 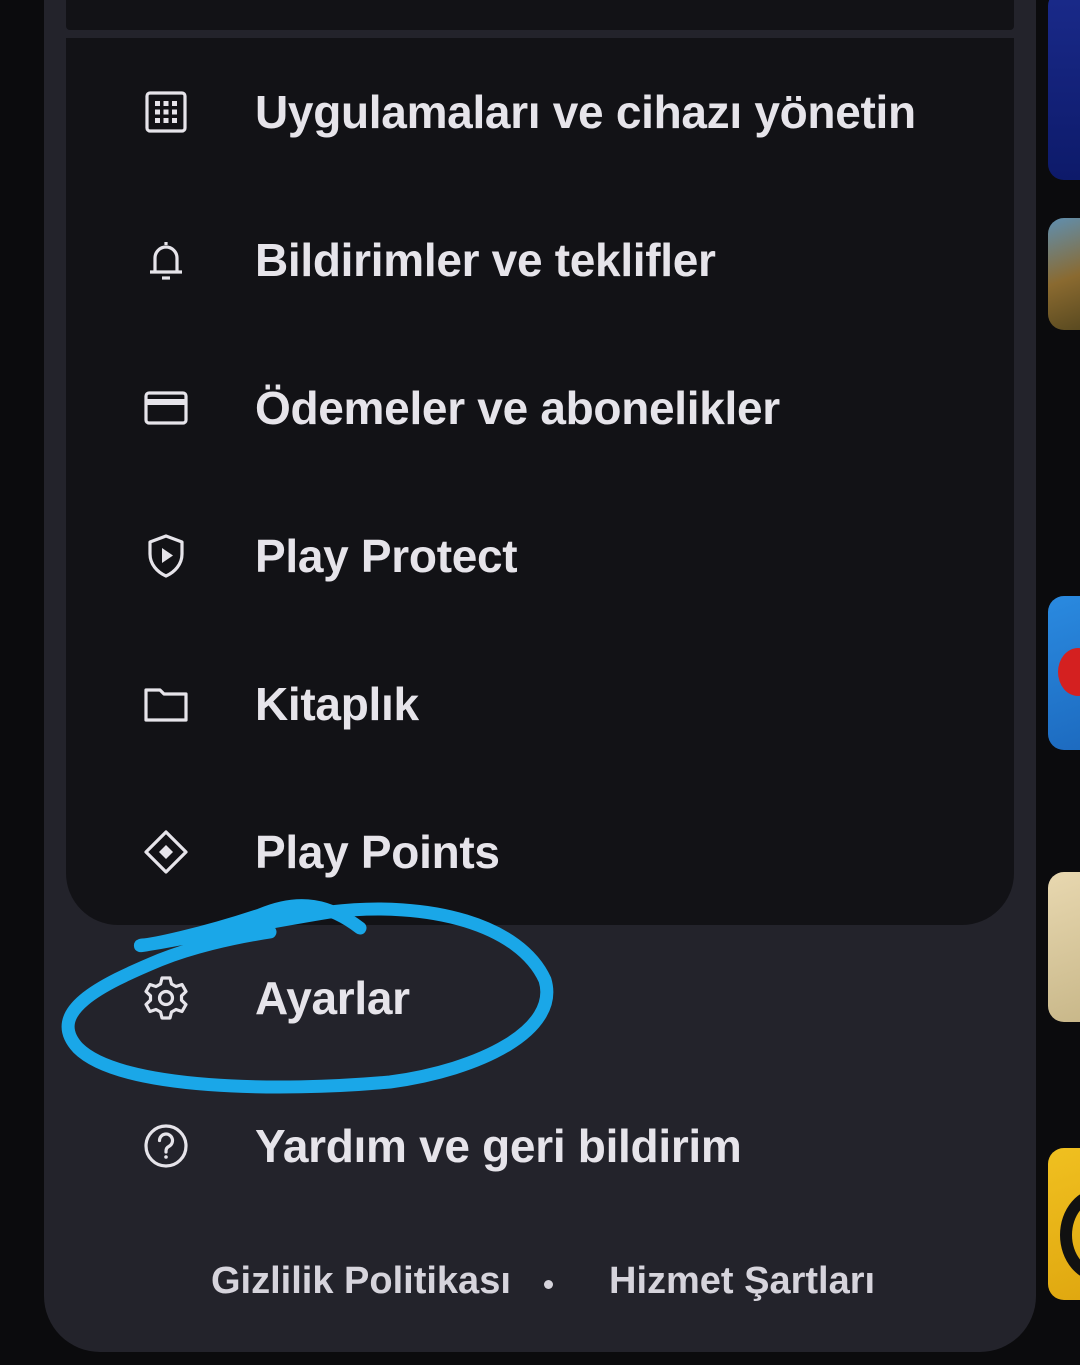 What do you see at coordinates (386, 556) in the screenshot?
I see `menu-item-label: Play Protect` at bounding box center [386, 556].